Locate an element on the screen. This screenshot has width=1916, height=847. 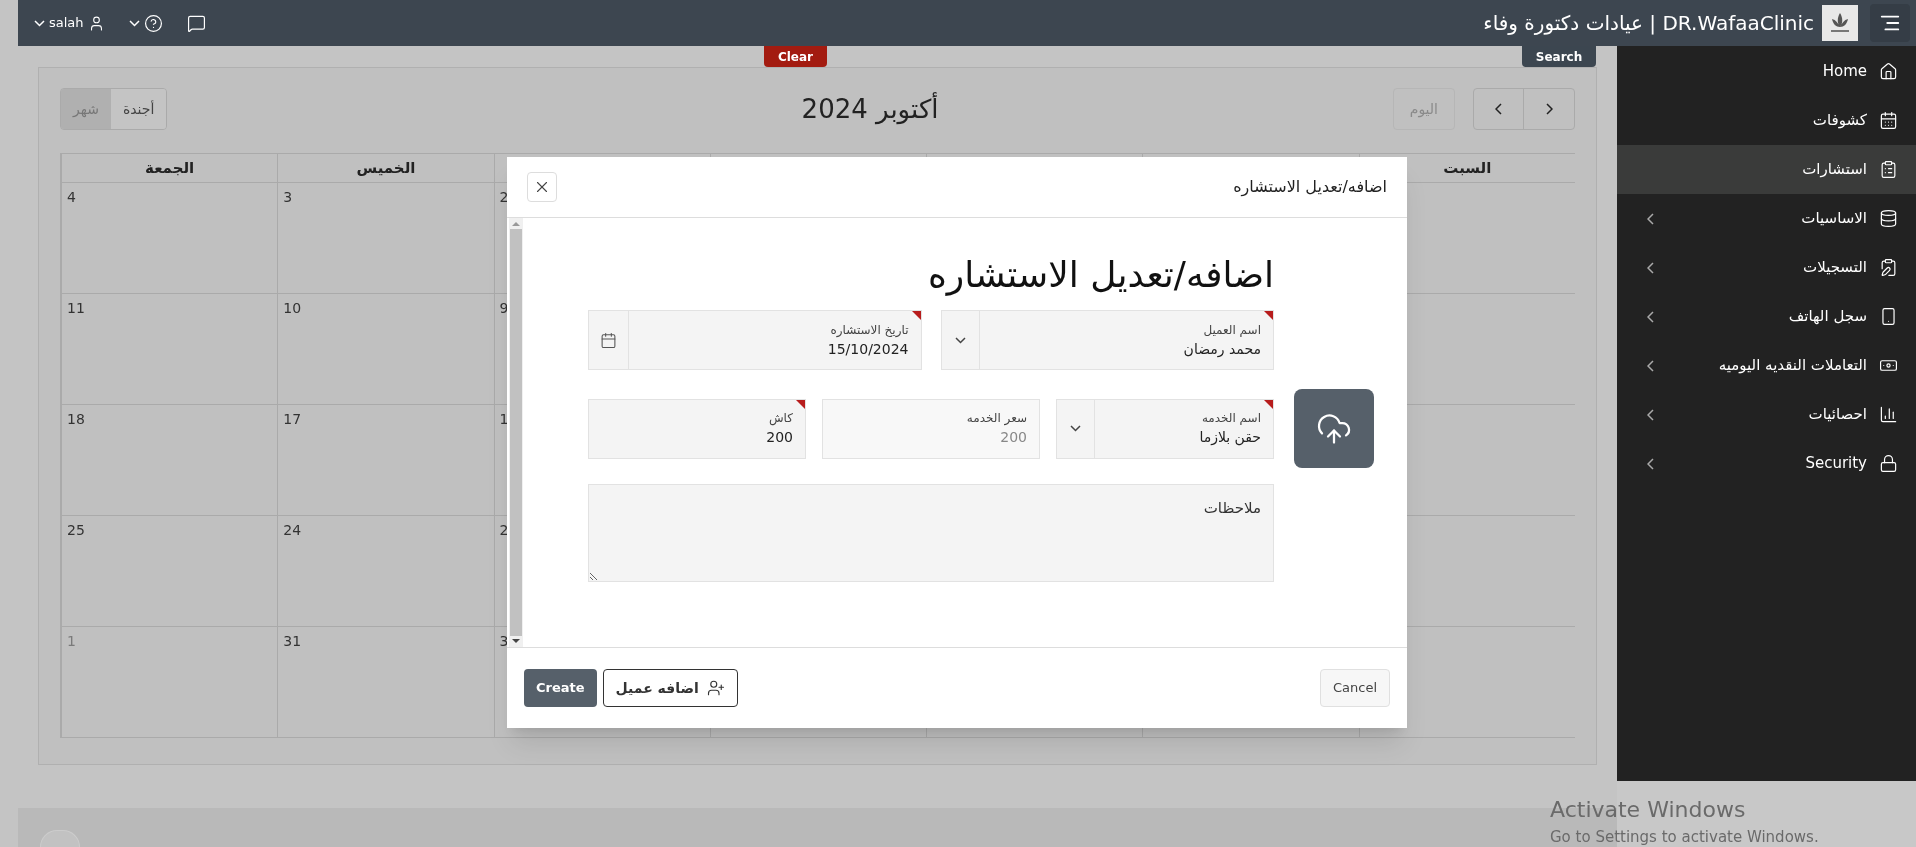
sidebar-item: التعاملات النقديه اليوميه is located at coordinates (1766, 365).